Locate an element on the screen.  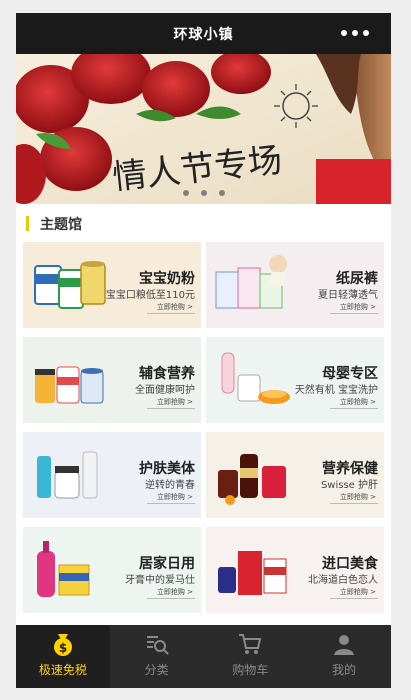
tile-subtitle: 北海道白色恋人 is located at coordinates (343, 580).